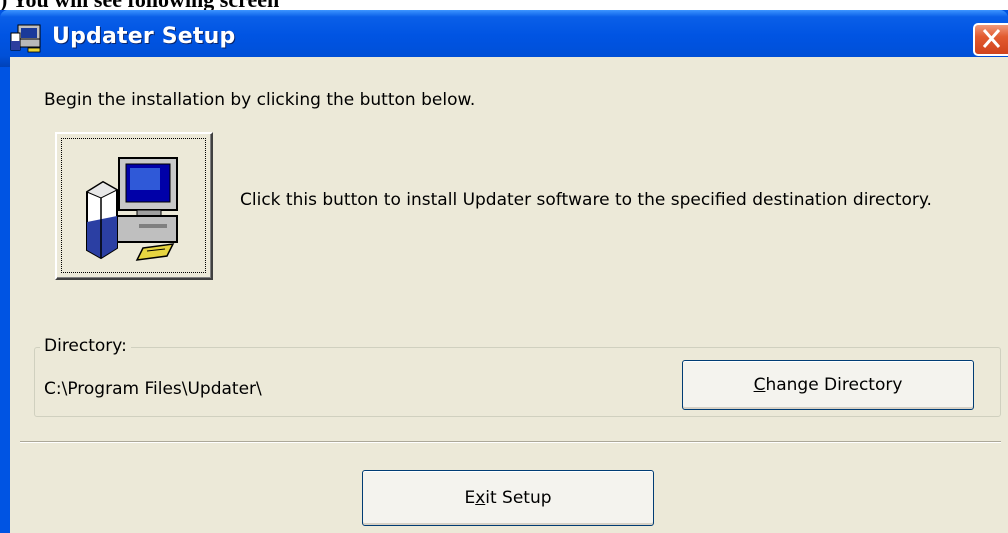  Describe the element at coordinates (510, 442) in the screenshot. I see `separator` at that location.